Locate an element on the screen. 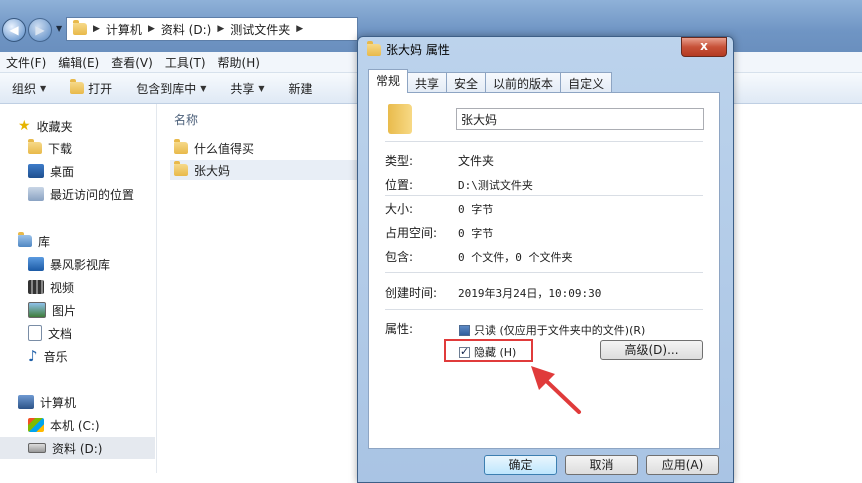  nav-computer-label: 计算机 is located at coordinates (58, 402).